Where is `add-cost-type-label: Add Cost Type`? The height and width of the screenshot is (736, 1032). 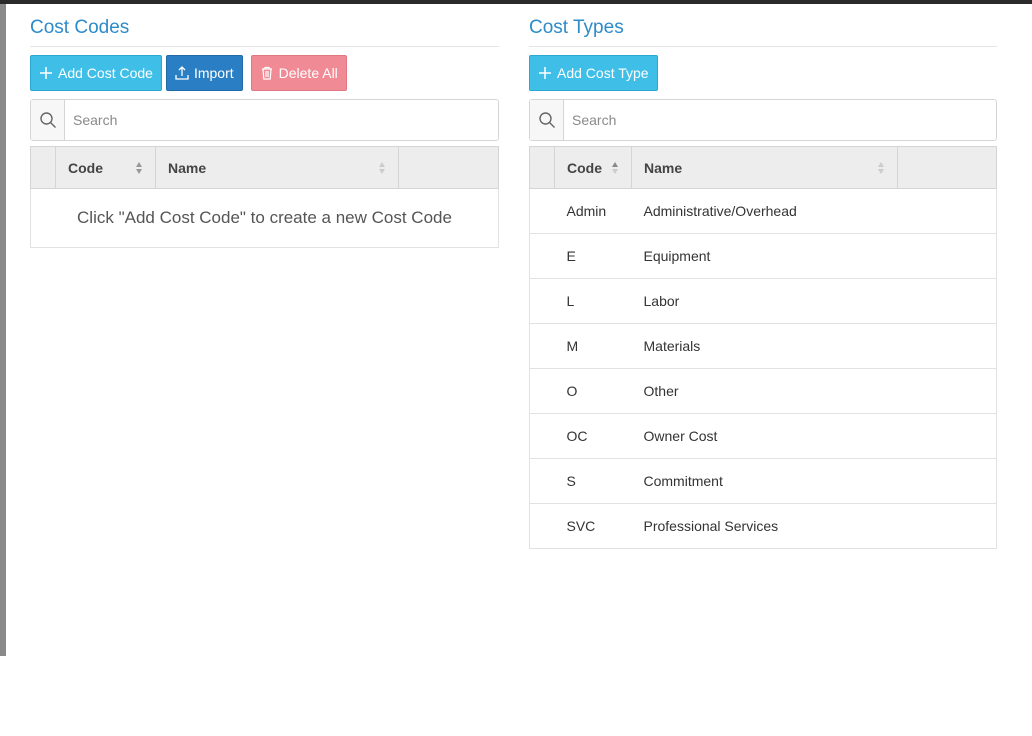 add-cost-type-label: Add Cost Type is located at coordinates (603, 73).